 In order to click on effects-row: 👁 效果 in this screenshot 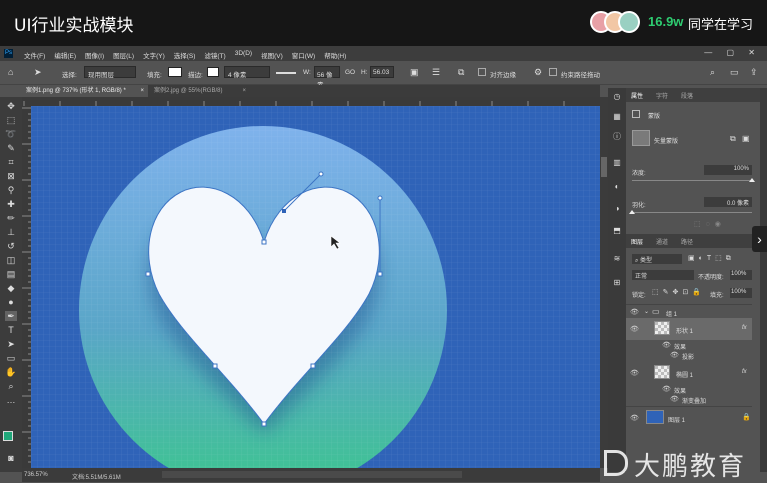, I will do `click(689, 389)`.